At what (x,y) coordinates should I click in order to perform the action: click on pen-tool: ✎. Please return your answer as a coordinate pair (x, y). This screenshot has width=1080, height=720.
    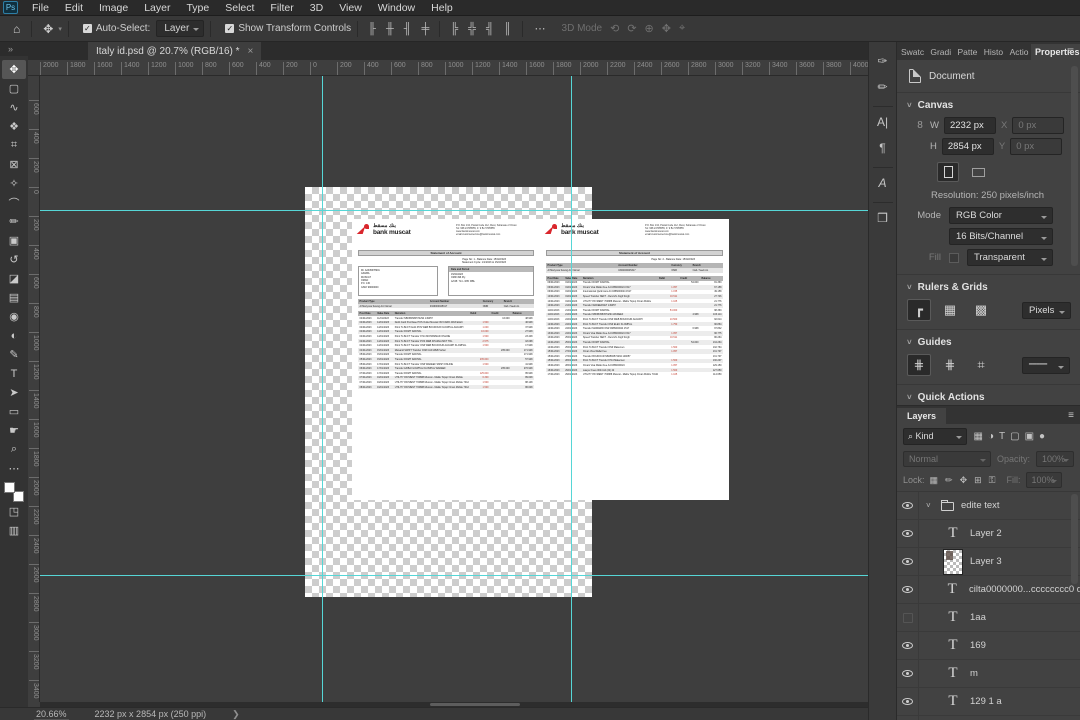
    Looking at the image, I should click on (14, 354).